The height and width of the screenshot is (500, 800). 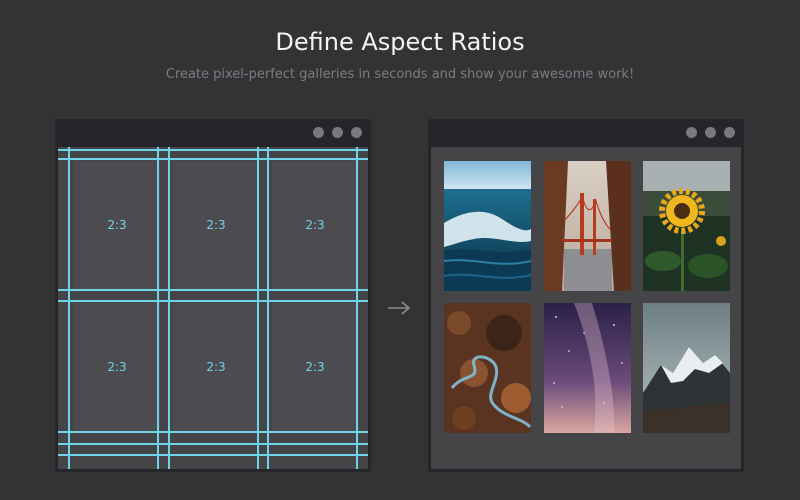 I want to click on photo-sunflower, so click(x=686, y=226).